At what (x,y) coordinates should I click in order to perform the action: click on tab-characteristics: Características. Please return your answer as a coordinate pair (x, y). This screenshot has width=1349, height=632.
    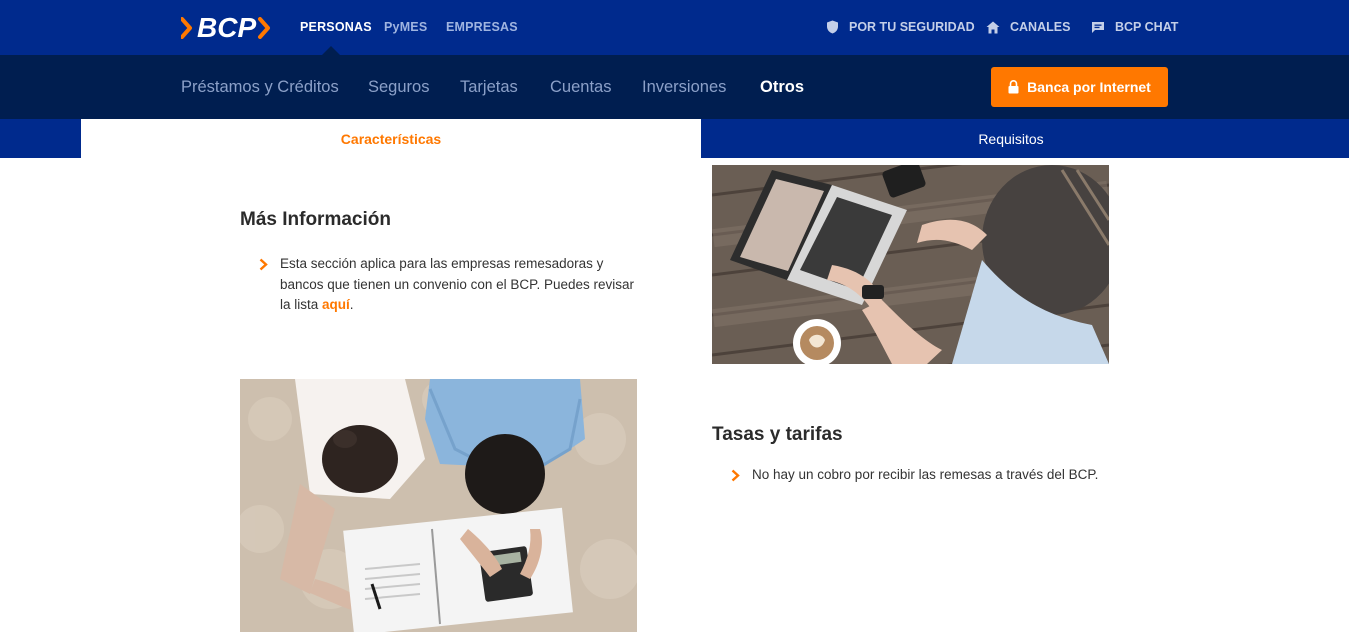
    Looking at the image, I should click on (391, 138).